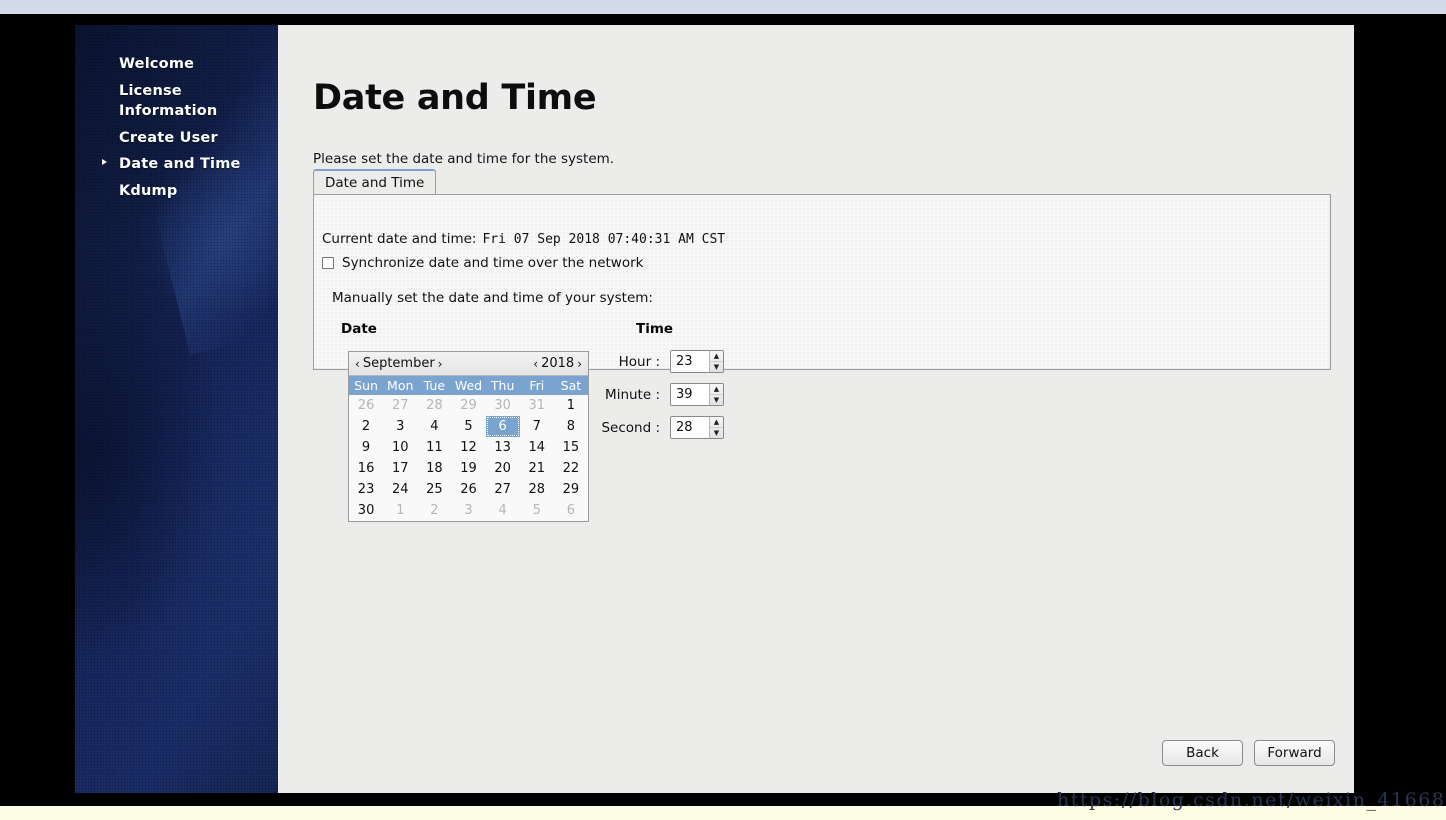  I want to click on calendar-day: 7, so click(537, 426).